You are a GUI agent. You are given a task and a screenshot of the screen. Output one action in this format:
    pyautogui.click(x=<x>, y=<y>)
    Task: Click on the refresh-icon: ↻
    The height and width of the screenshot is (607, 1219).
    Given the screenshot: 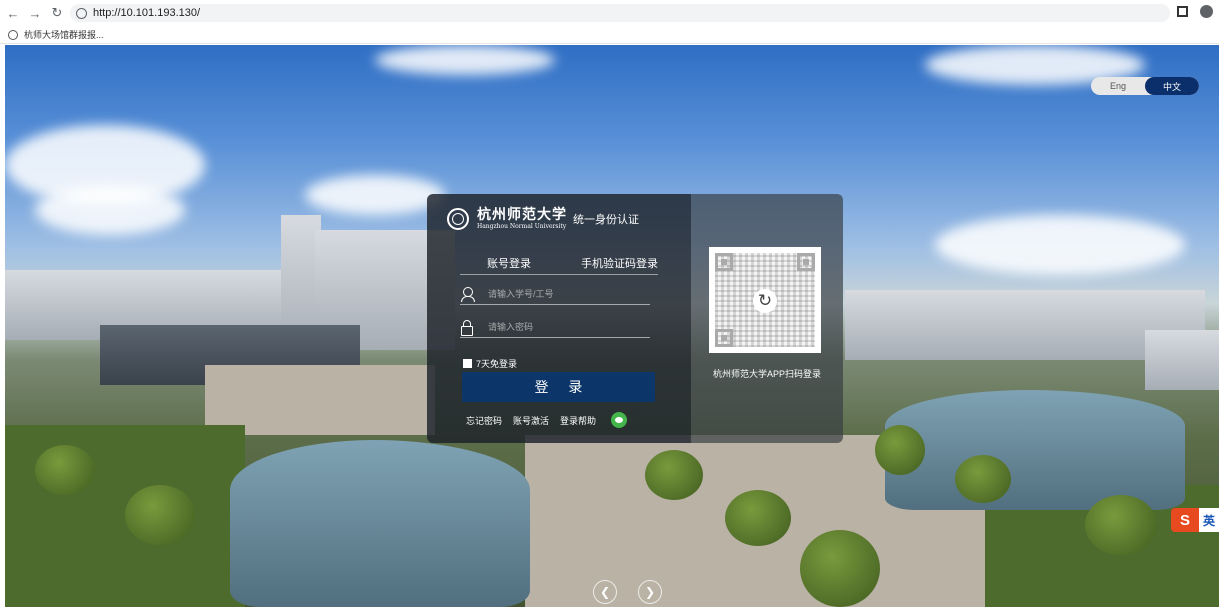 What is the action you would take?
    pyautogui.click(x=765, y=301)
    